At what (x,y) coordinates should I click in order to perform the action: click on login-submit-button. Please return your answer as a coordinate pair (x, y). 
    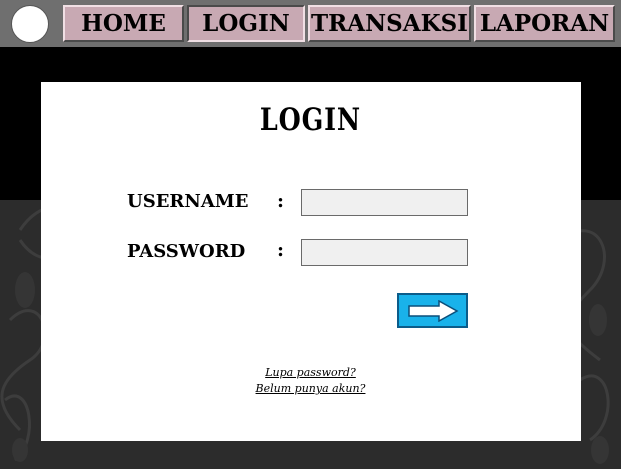
    Looking at the image, I should click on (432, 310).